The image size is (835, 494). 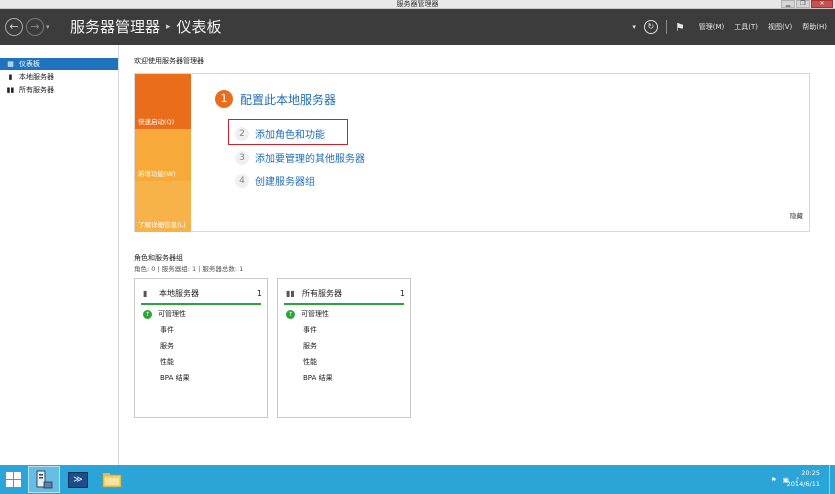 What do you see at coordinates (288, 132) in the screenshot?
I see `highlight-annotation-box` at bounding box center [288, 132].